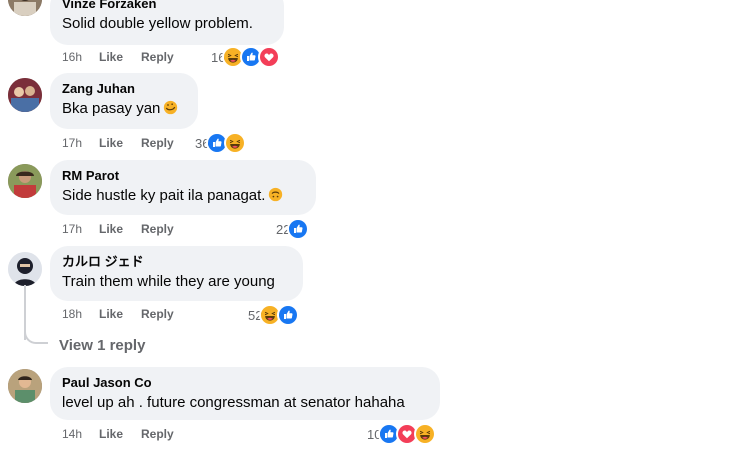  I want to click on comment-meta: 16h Like Reply, so click(118, 57).